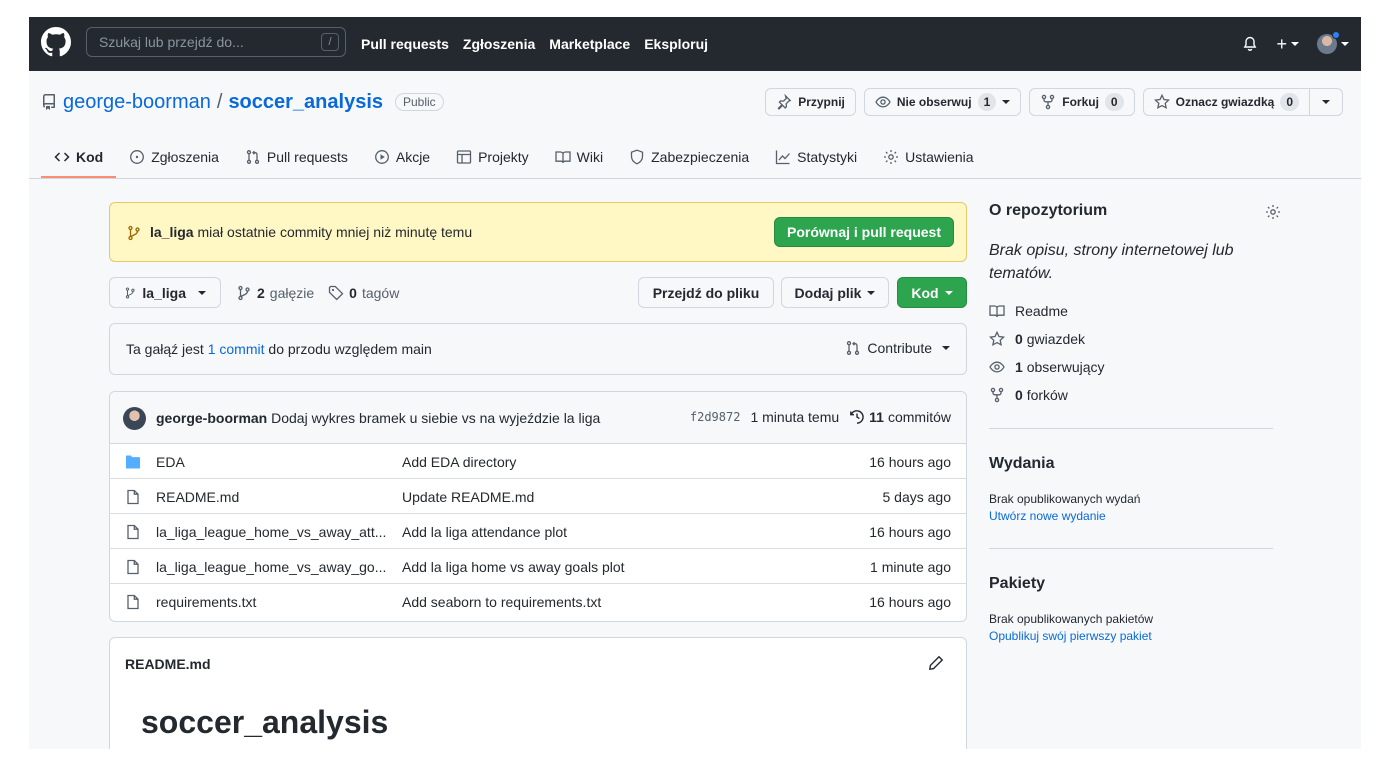 The height and width of the screenshot is (768, 1382). What do you see at coordinates (1333, 42) in the screenshot?
I see `user-menu-button` at bounding box center [1333, 42].